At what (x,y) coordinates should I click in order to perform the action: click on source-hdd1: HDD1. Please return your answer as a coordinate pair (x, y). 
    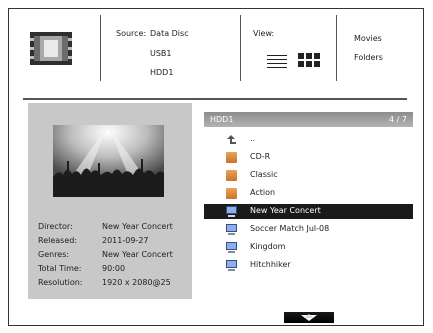
    Looking at the image, I should click on (161, 72).